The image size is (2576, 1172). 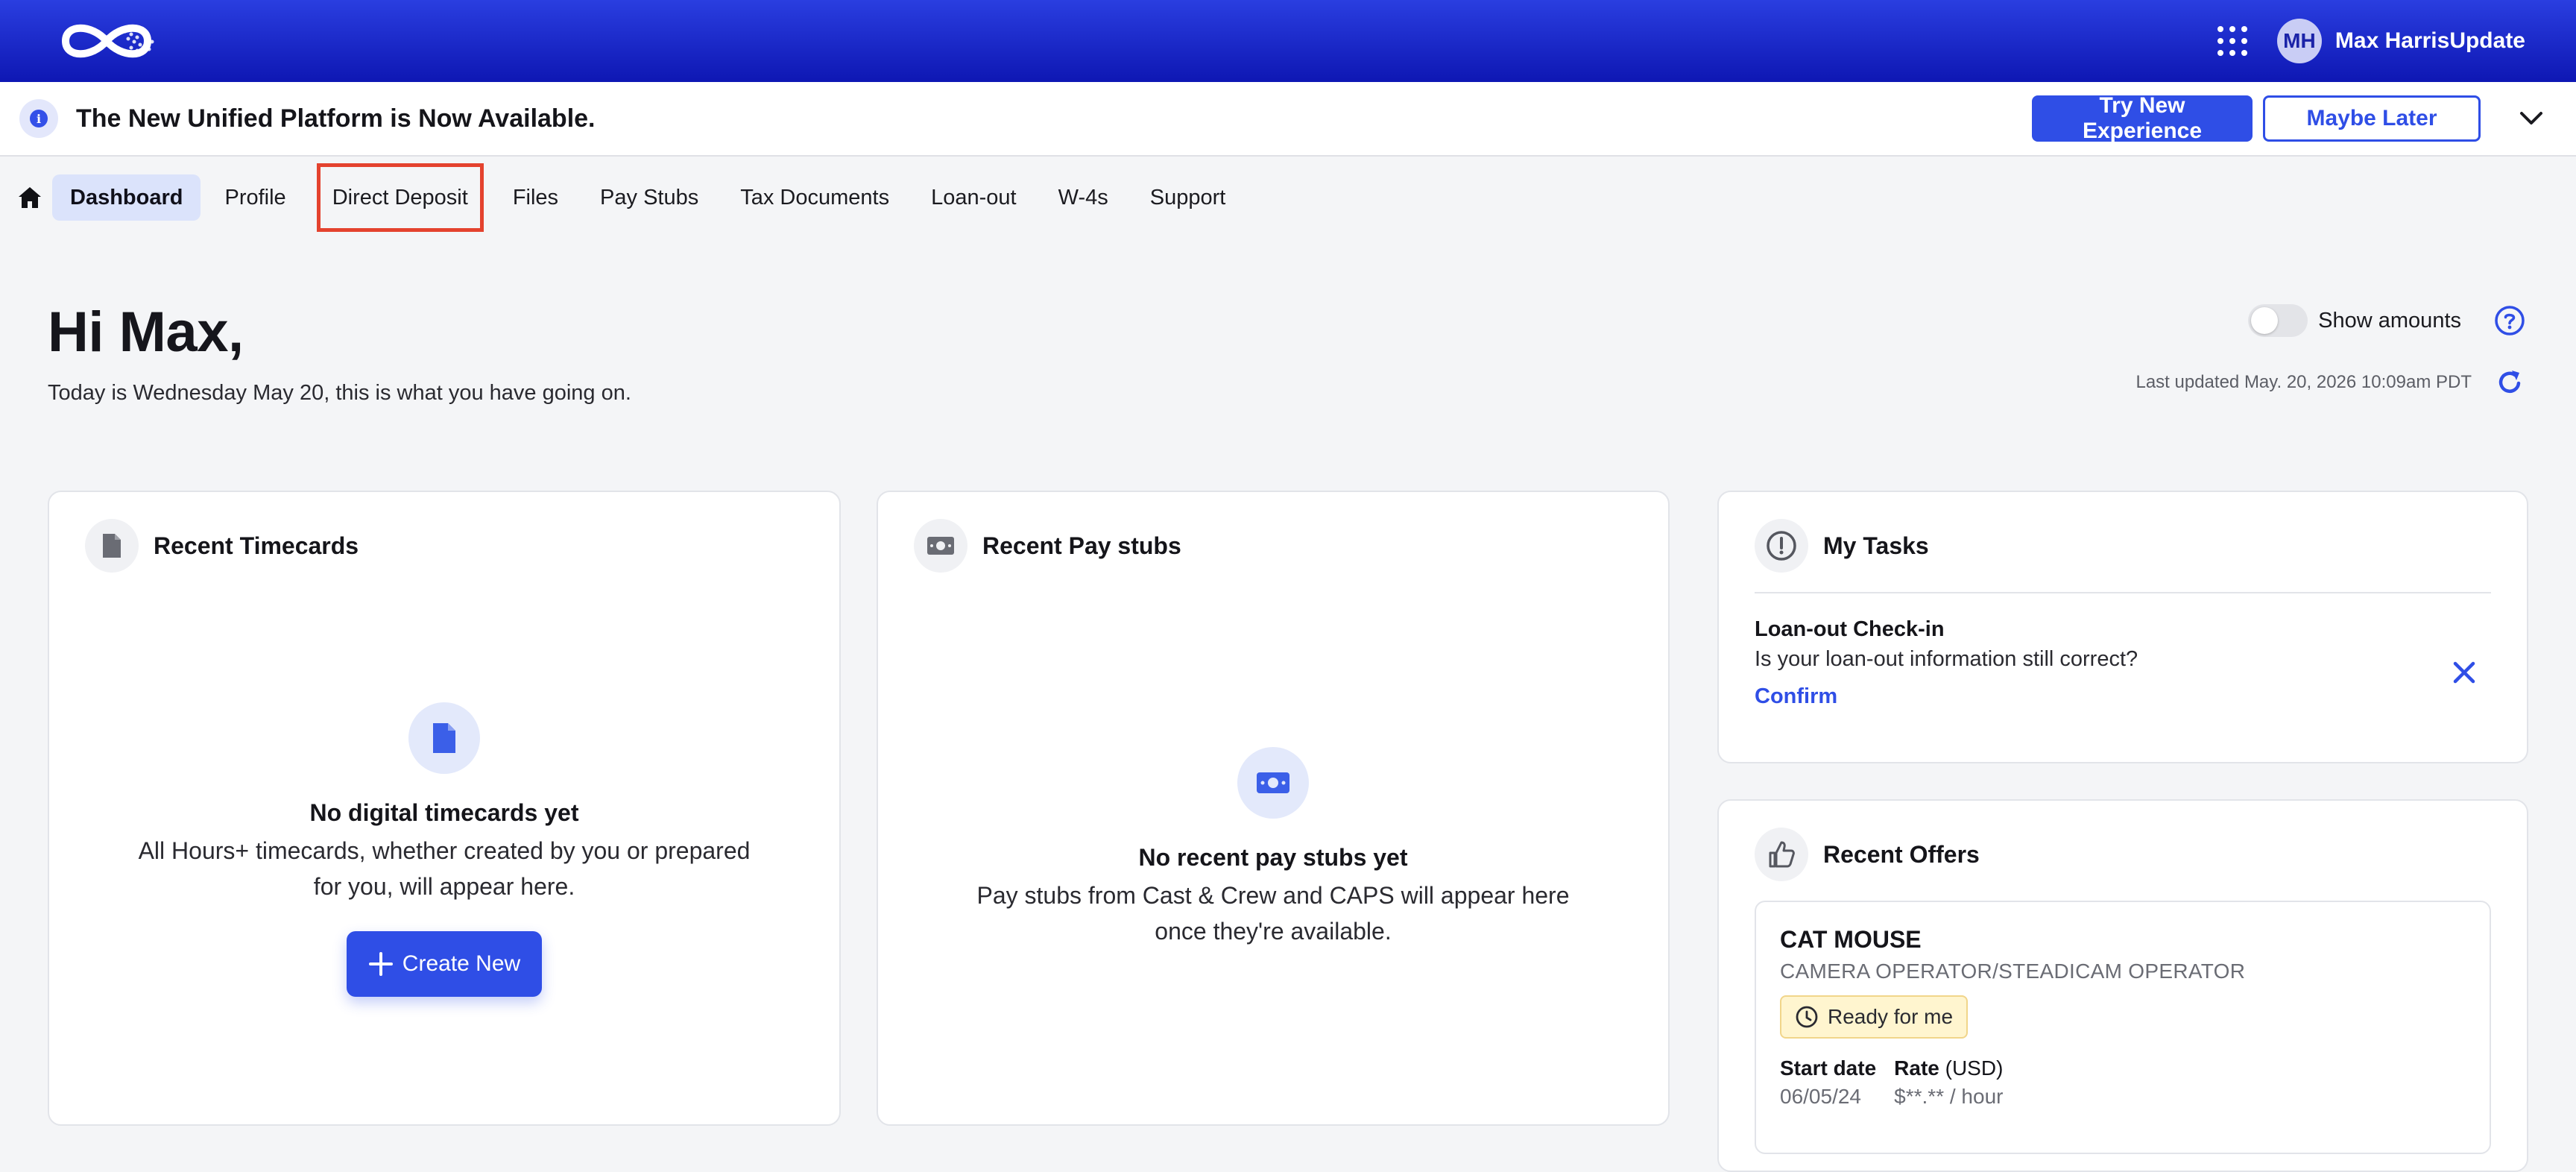 What do you see at coordinates (1081, 545) in the screenshot?
I see `card-title: Recent Pay stubs` at bounding box center [1081, 545].